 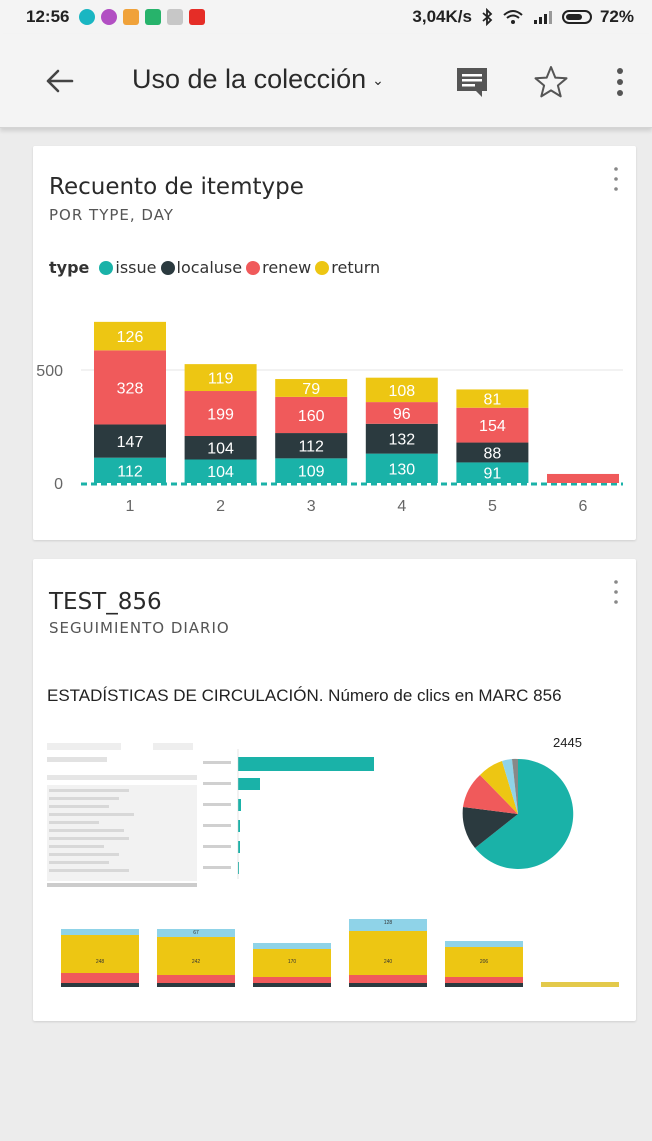 What do you see at coordinates (220, 415) in the screenshot?
I see `data-label: 199` at bounding box center [220, 415].